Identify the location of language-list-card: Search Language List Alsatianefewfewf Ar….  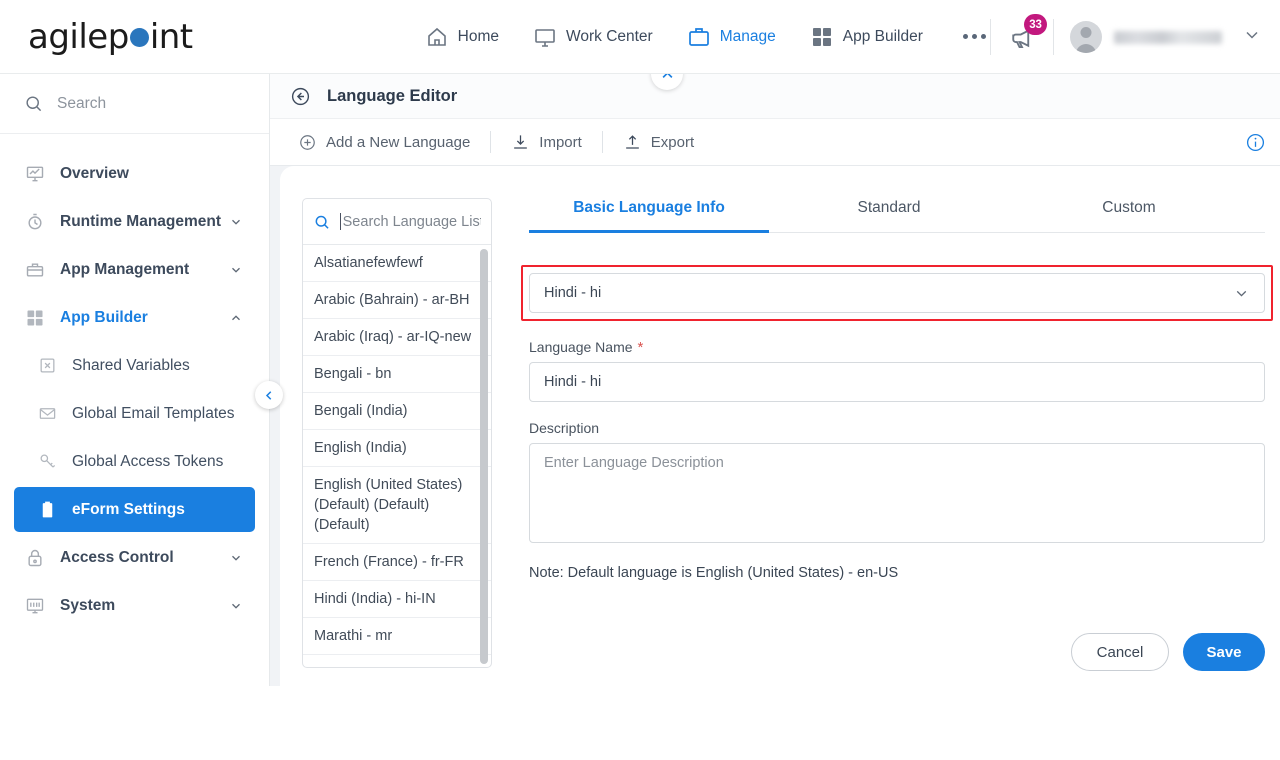
(397, 433).